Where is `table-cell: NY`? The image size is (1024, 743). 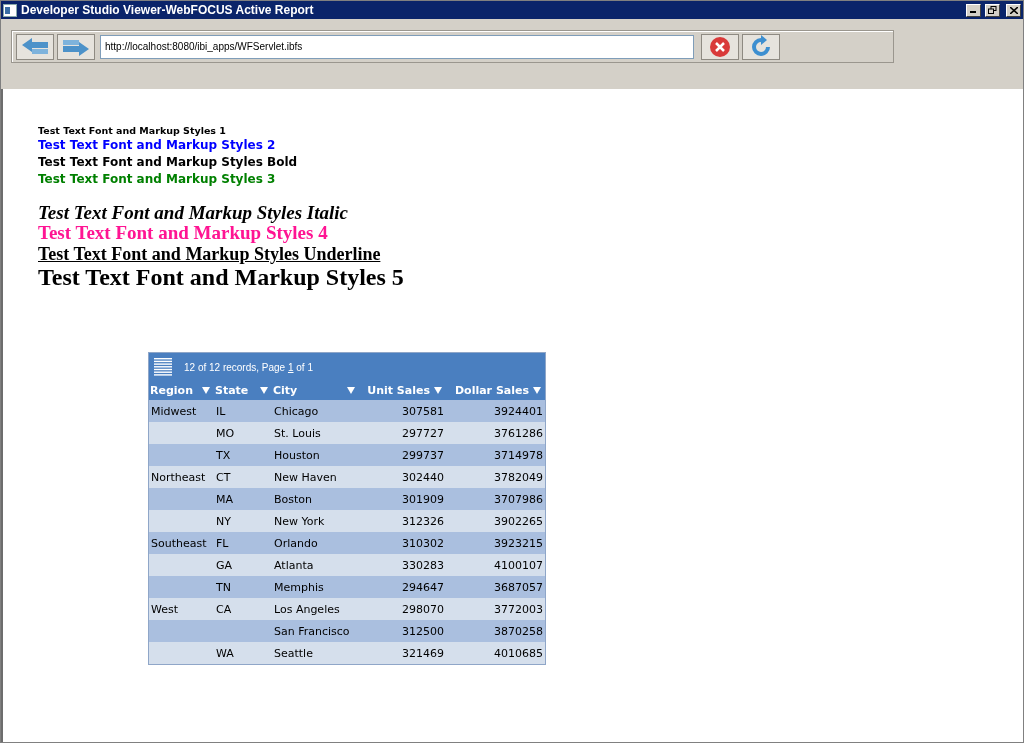
table-cell: NY is located at coordinates (223, 521).